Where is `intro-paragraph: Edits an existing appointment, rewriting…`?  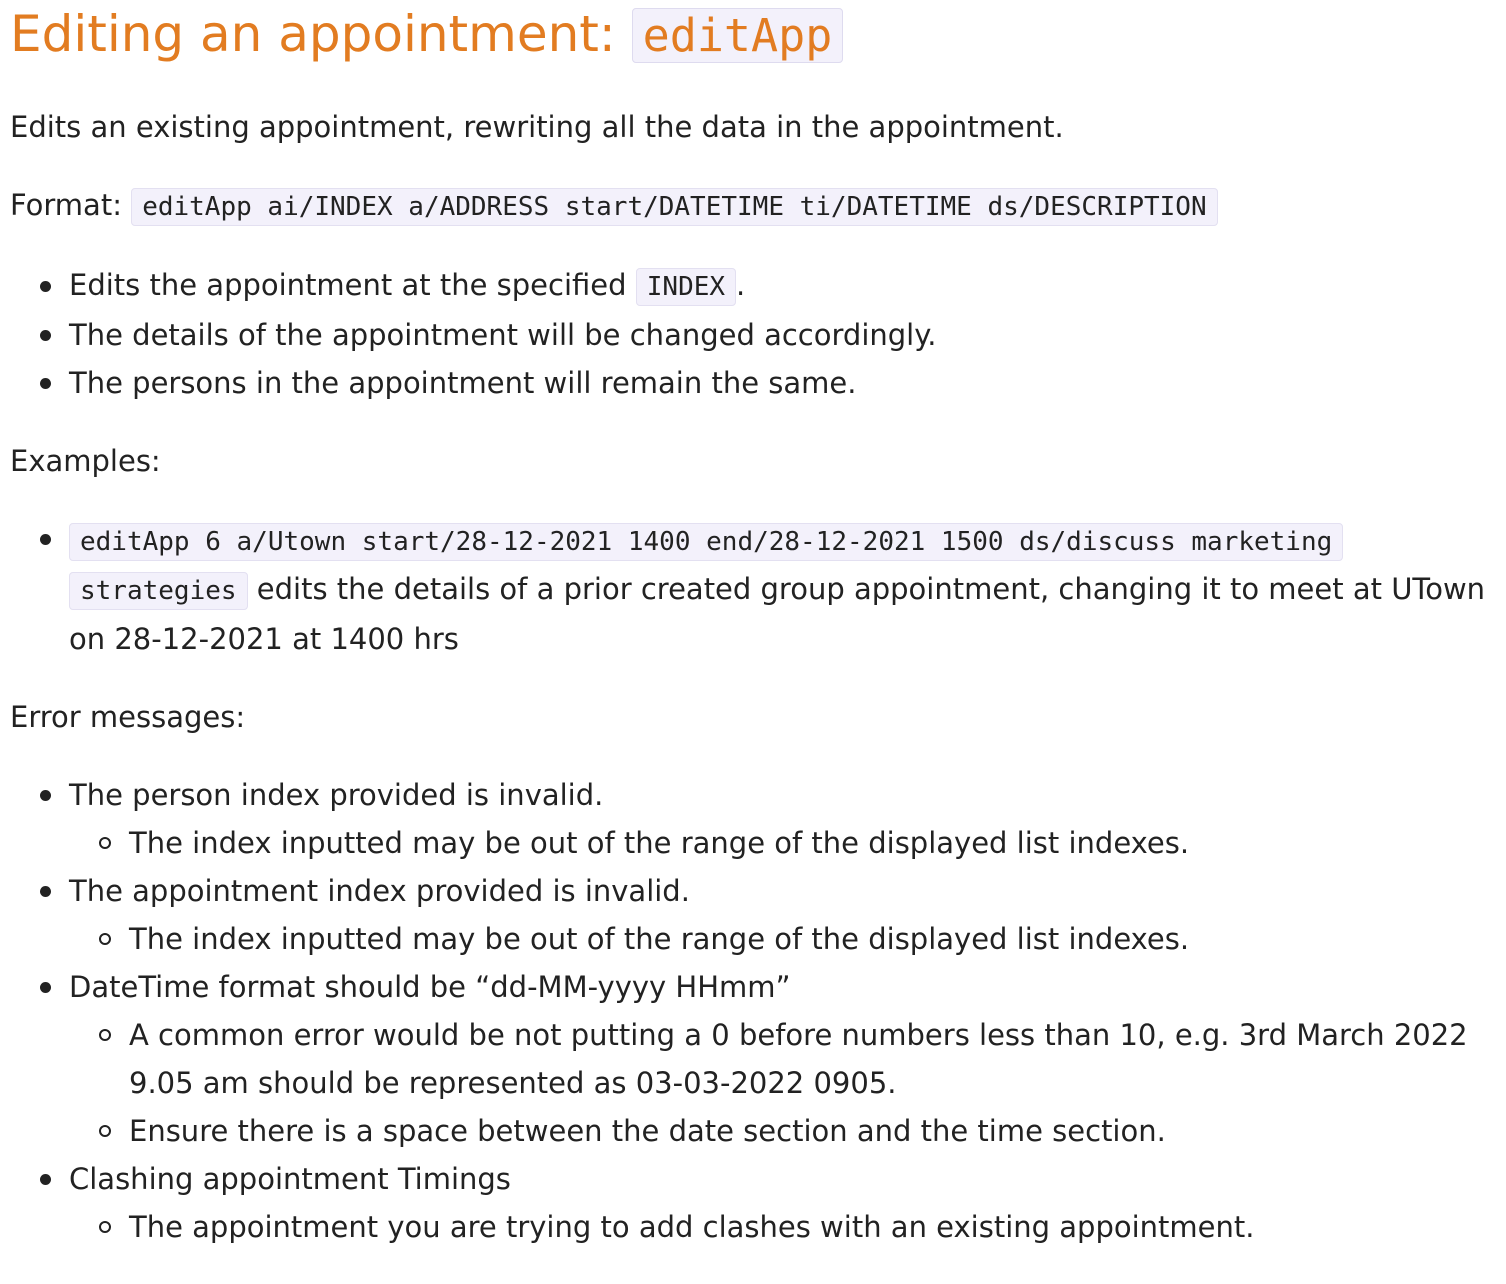 intro-paragraph: Edits an existing appointment, rewriting… is located at coordinates (537, 127).